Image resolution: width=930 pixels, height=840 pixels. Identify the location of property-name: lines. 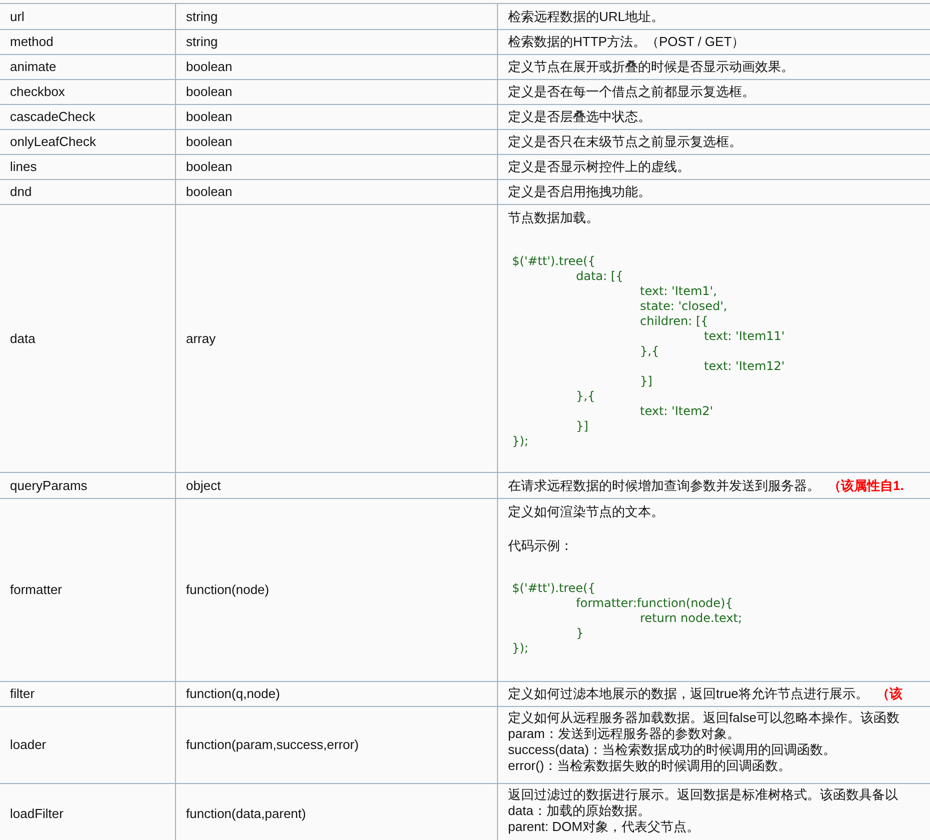
(23, 167).